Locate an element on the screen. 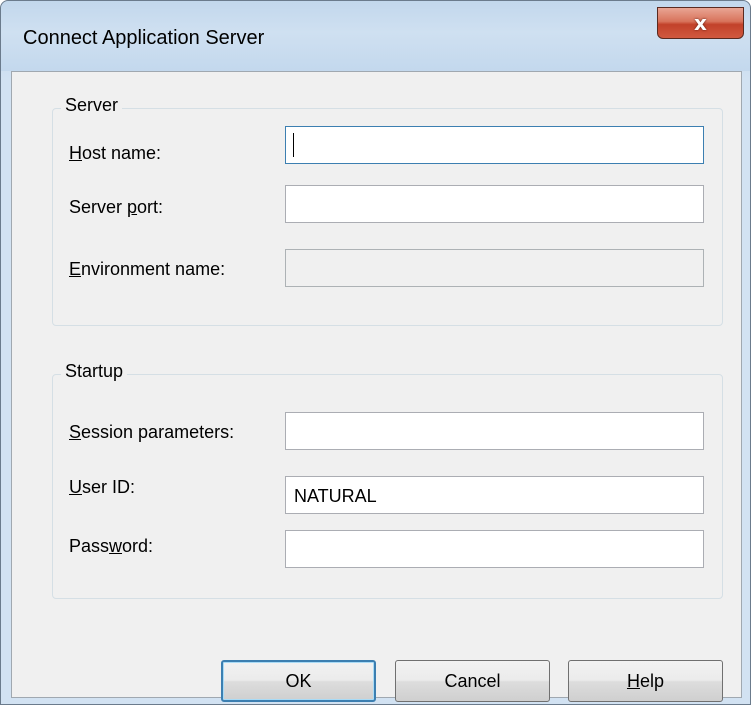  environment-name-input is located at coordinates (494, 268).